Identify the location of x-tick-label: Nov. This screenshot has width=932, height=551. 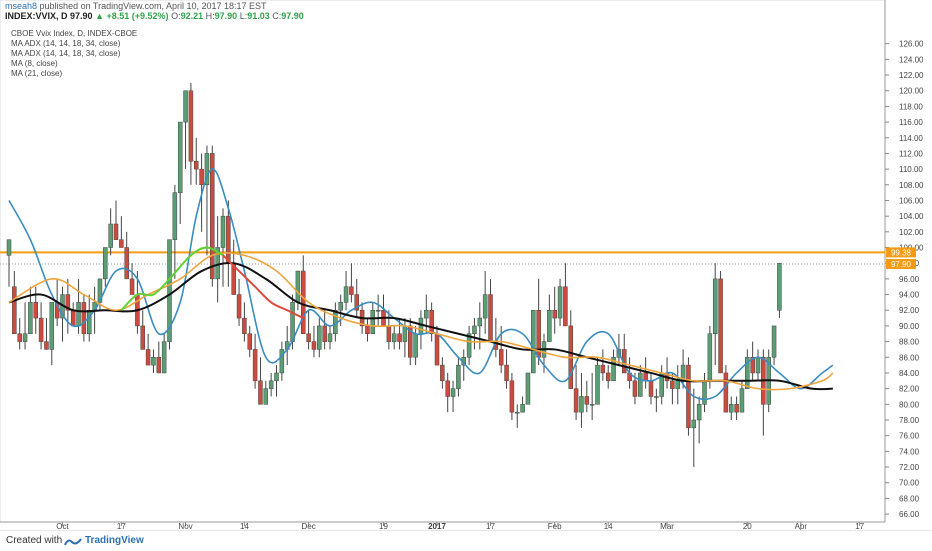
(185, 526).